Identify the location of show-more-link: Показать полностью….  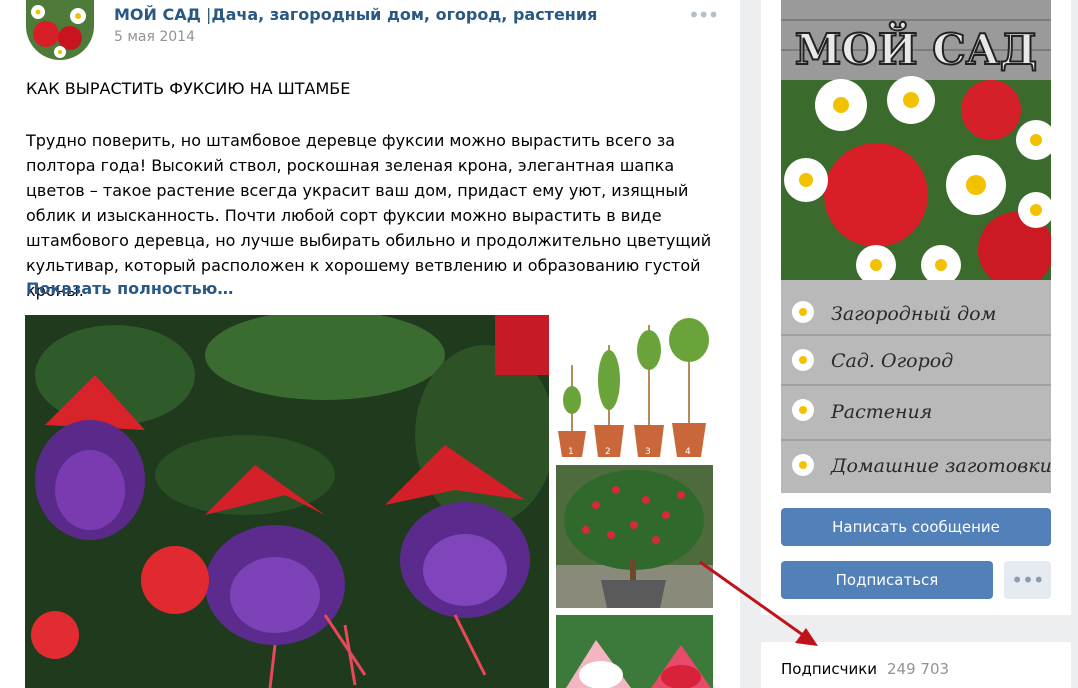
(129, 288).